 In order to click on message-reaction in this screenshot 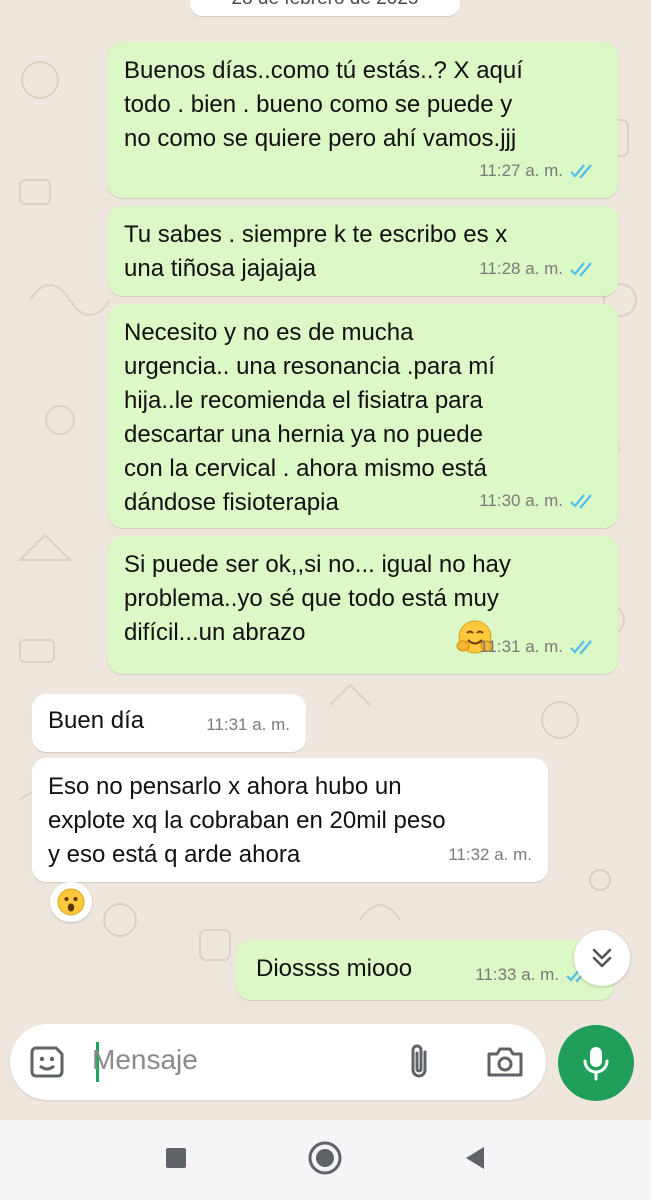, I will do `click(71, 902)`.